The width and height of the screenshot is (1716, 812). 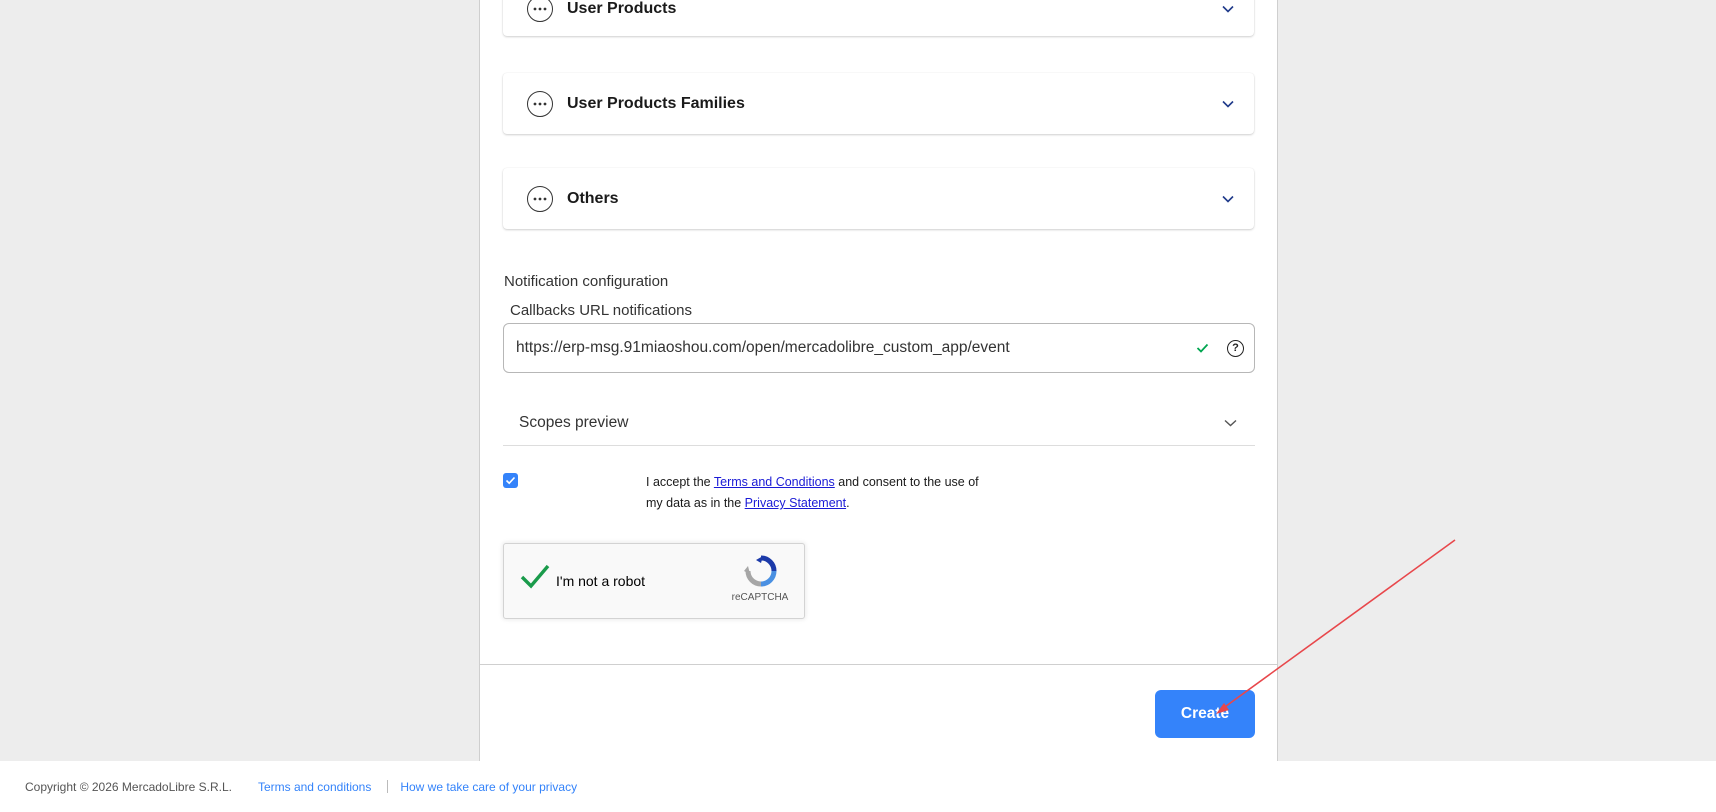 What do you see at coordinates (761, 573) in the screenshot?
I see `recaptcha-logo-icon` at bounding box center [761, 573].